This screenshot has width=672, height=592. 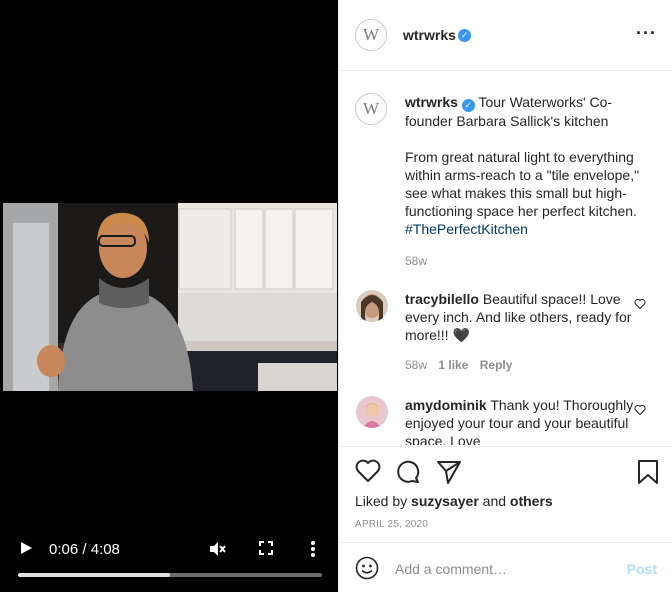 I want to click on comment-bubble-icon, so click(x=408, y=473).